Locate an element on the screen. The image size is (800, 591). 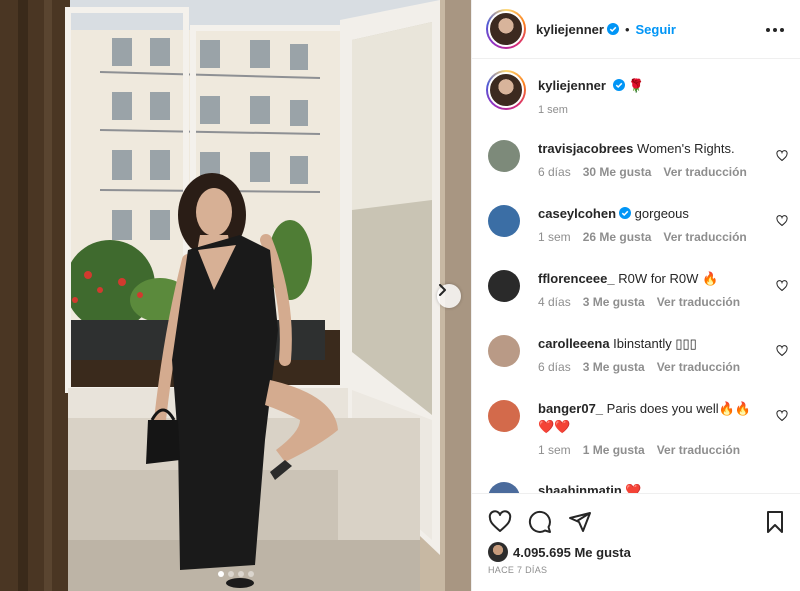
post-actions: 4.095.695 Me gusta HACE 7 DÍAS is located at coordinates (636, 542).